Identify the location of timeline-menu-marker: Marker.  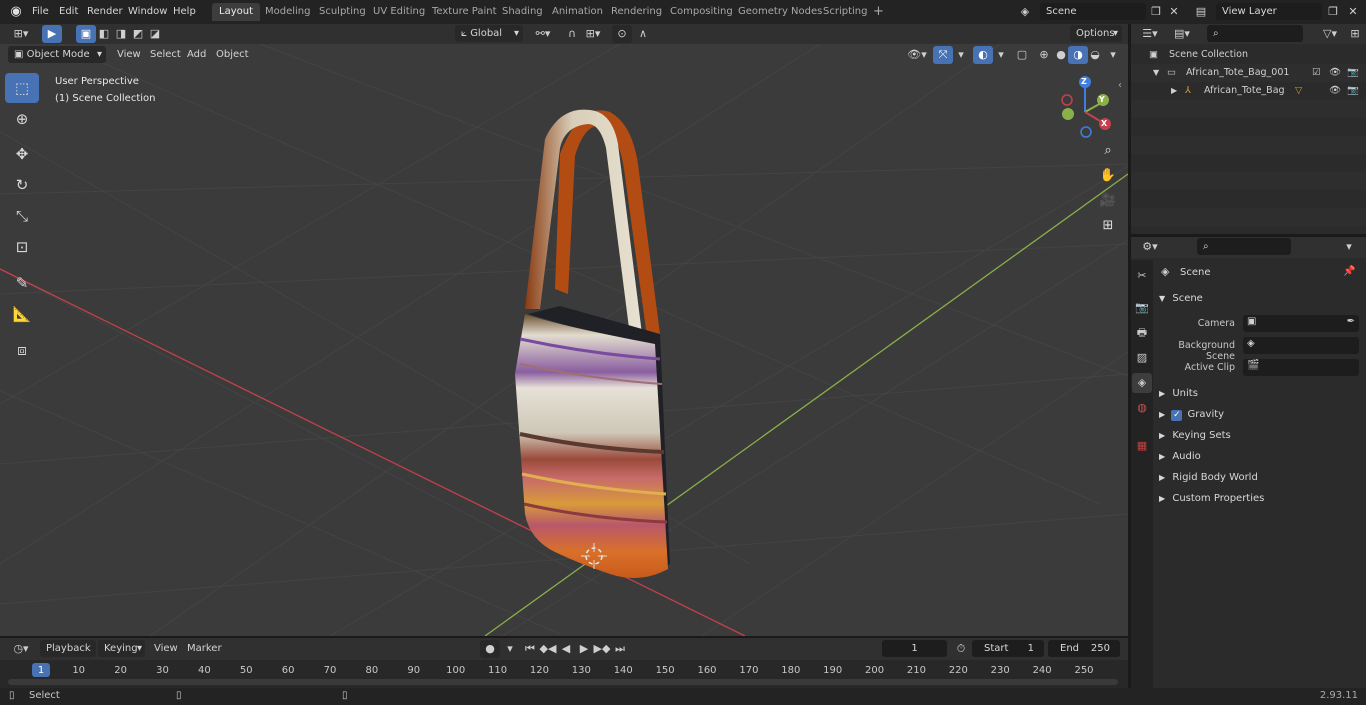
(204, 648).